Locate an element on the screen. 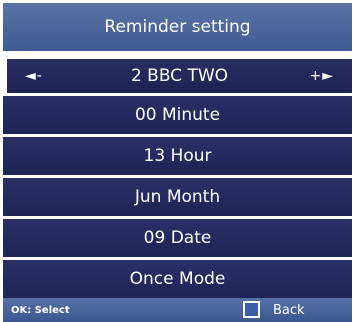 The height and width of the screenshot is (322, 355). channel-selector: ◄- 2 BBC TWO +► is located at coordinates (179, 76).